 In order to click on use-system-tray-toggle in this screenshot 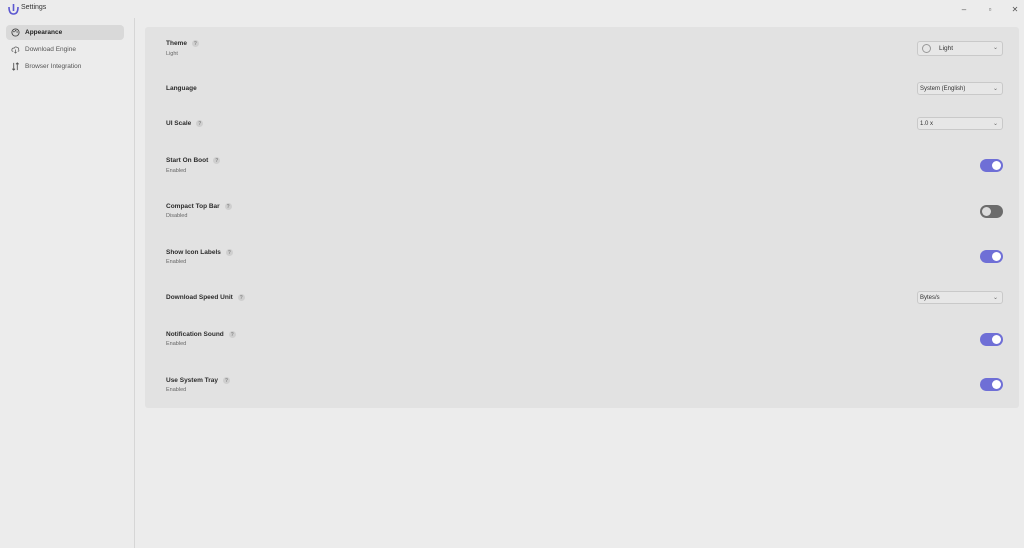, I will do `click(991, 384)`.